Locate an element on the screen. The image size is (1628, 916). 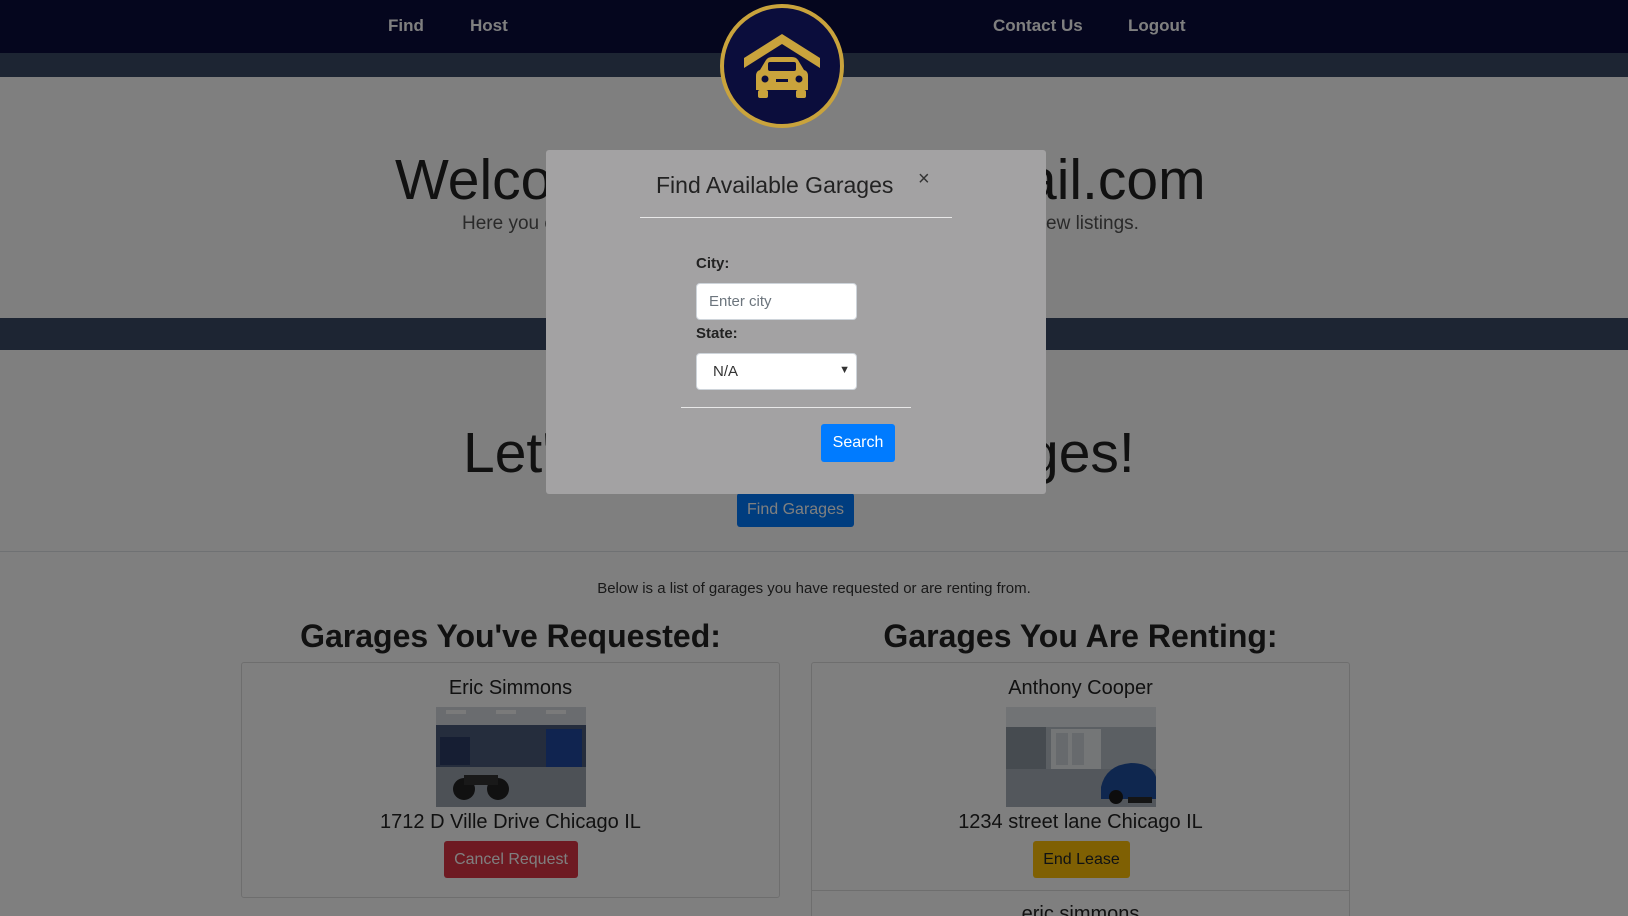
city-input is located at coordinates (776, 301).